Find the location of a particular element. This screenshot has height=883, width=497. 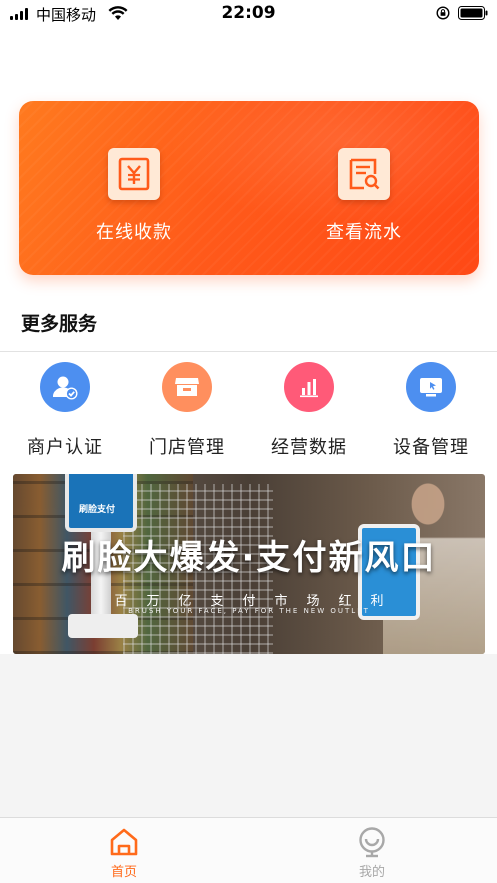

service-label: 经营数据 is located at coordinates (309, 447).